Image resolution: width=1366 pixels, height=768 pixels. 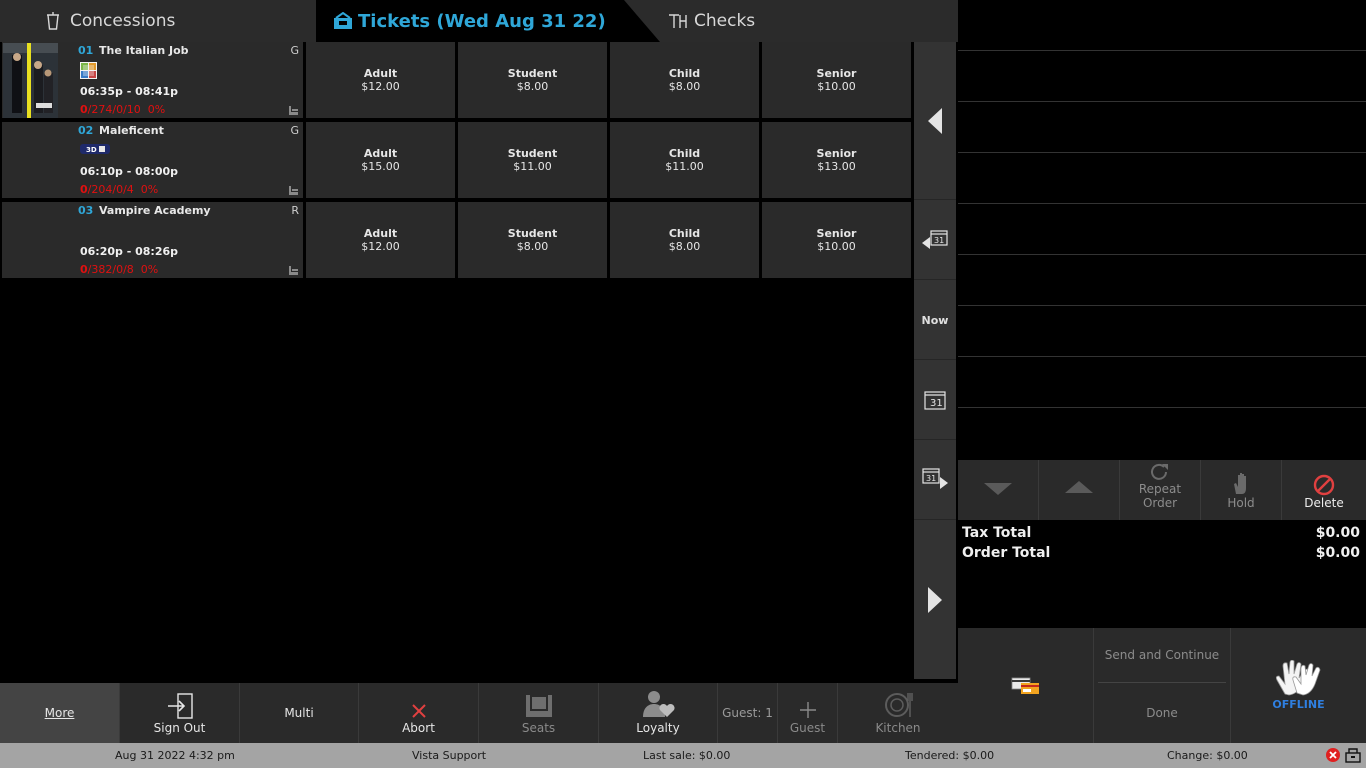 I want to click on refresh-icon, so click(x=1159, y=471).